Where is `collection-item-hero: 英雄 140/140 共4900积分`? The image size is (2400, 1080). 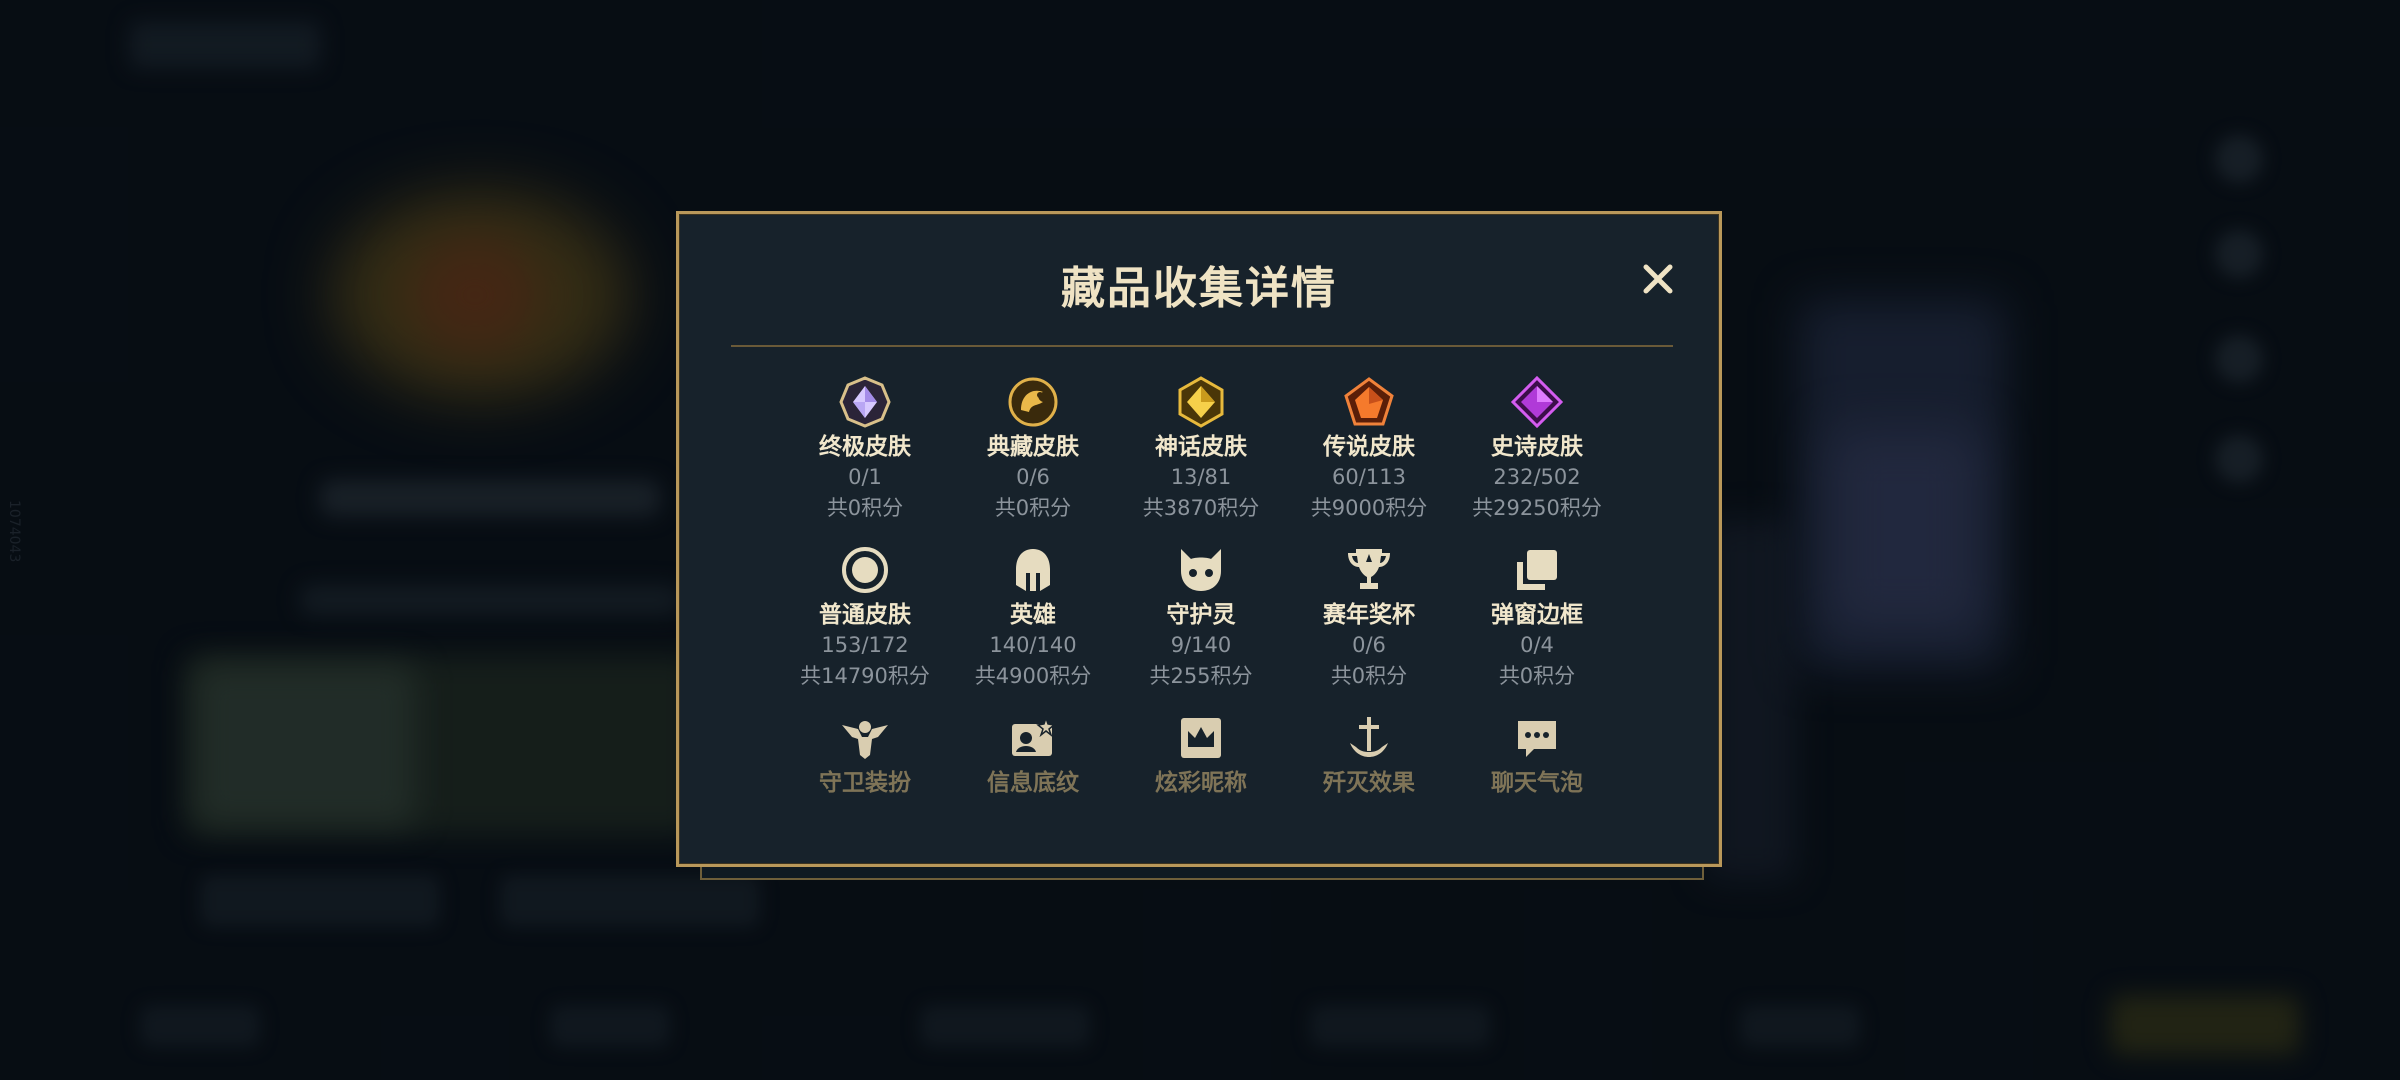
collection-item-hero: 英雄 140/140 共4900积分 is located at coordinates (1033, 626).